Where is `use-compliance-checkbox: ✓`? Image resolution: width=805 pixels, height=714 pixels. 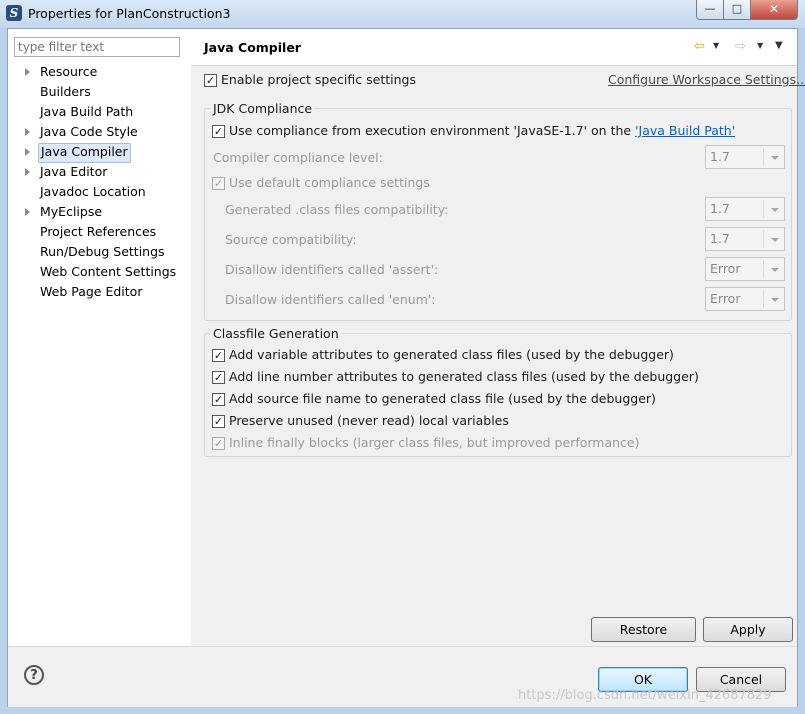 use-compliance-checkbox: ✓ is located at coordinates (218, 131).